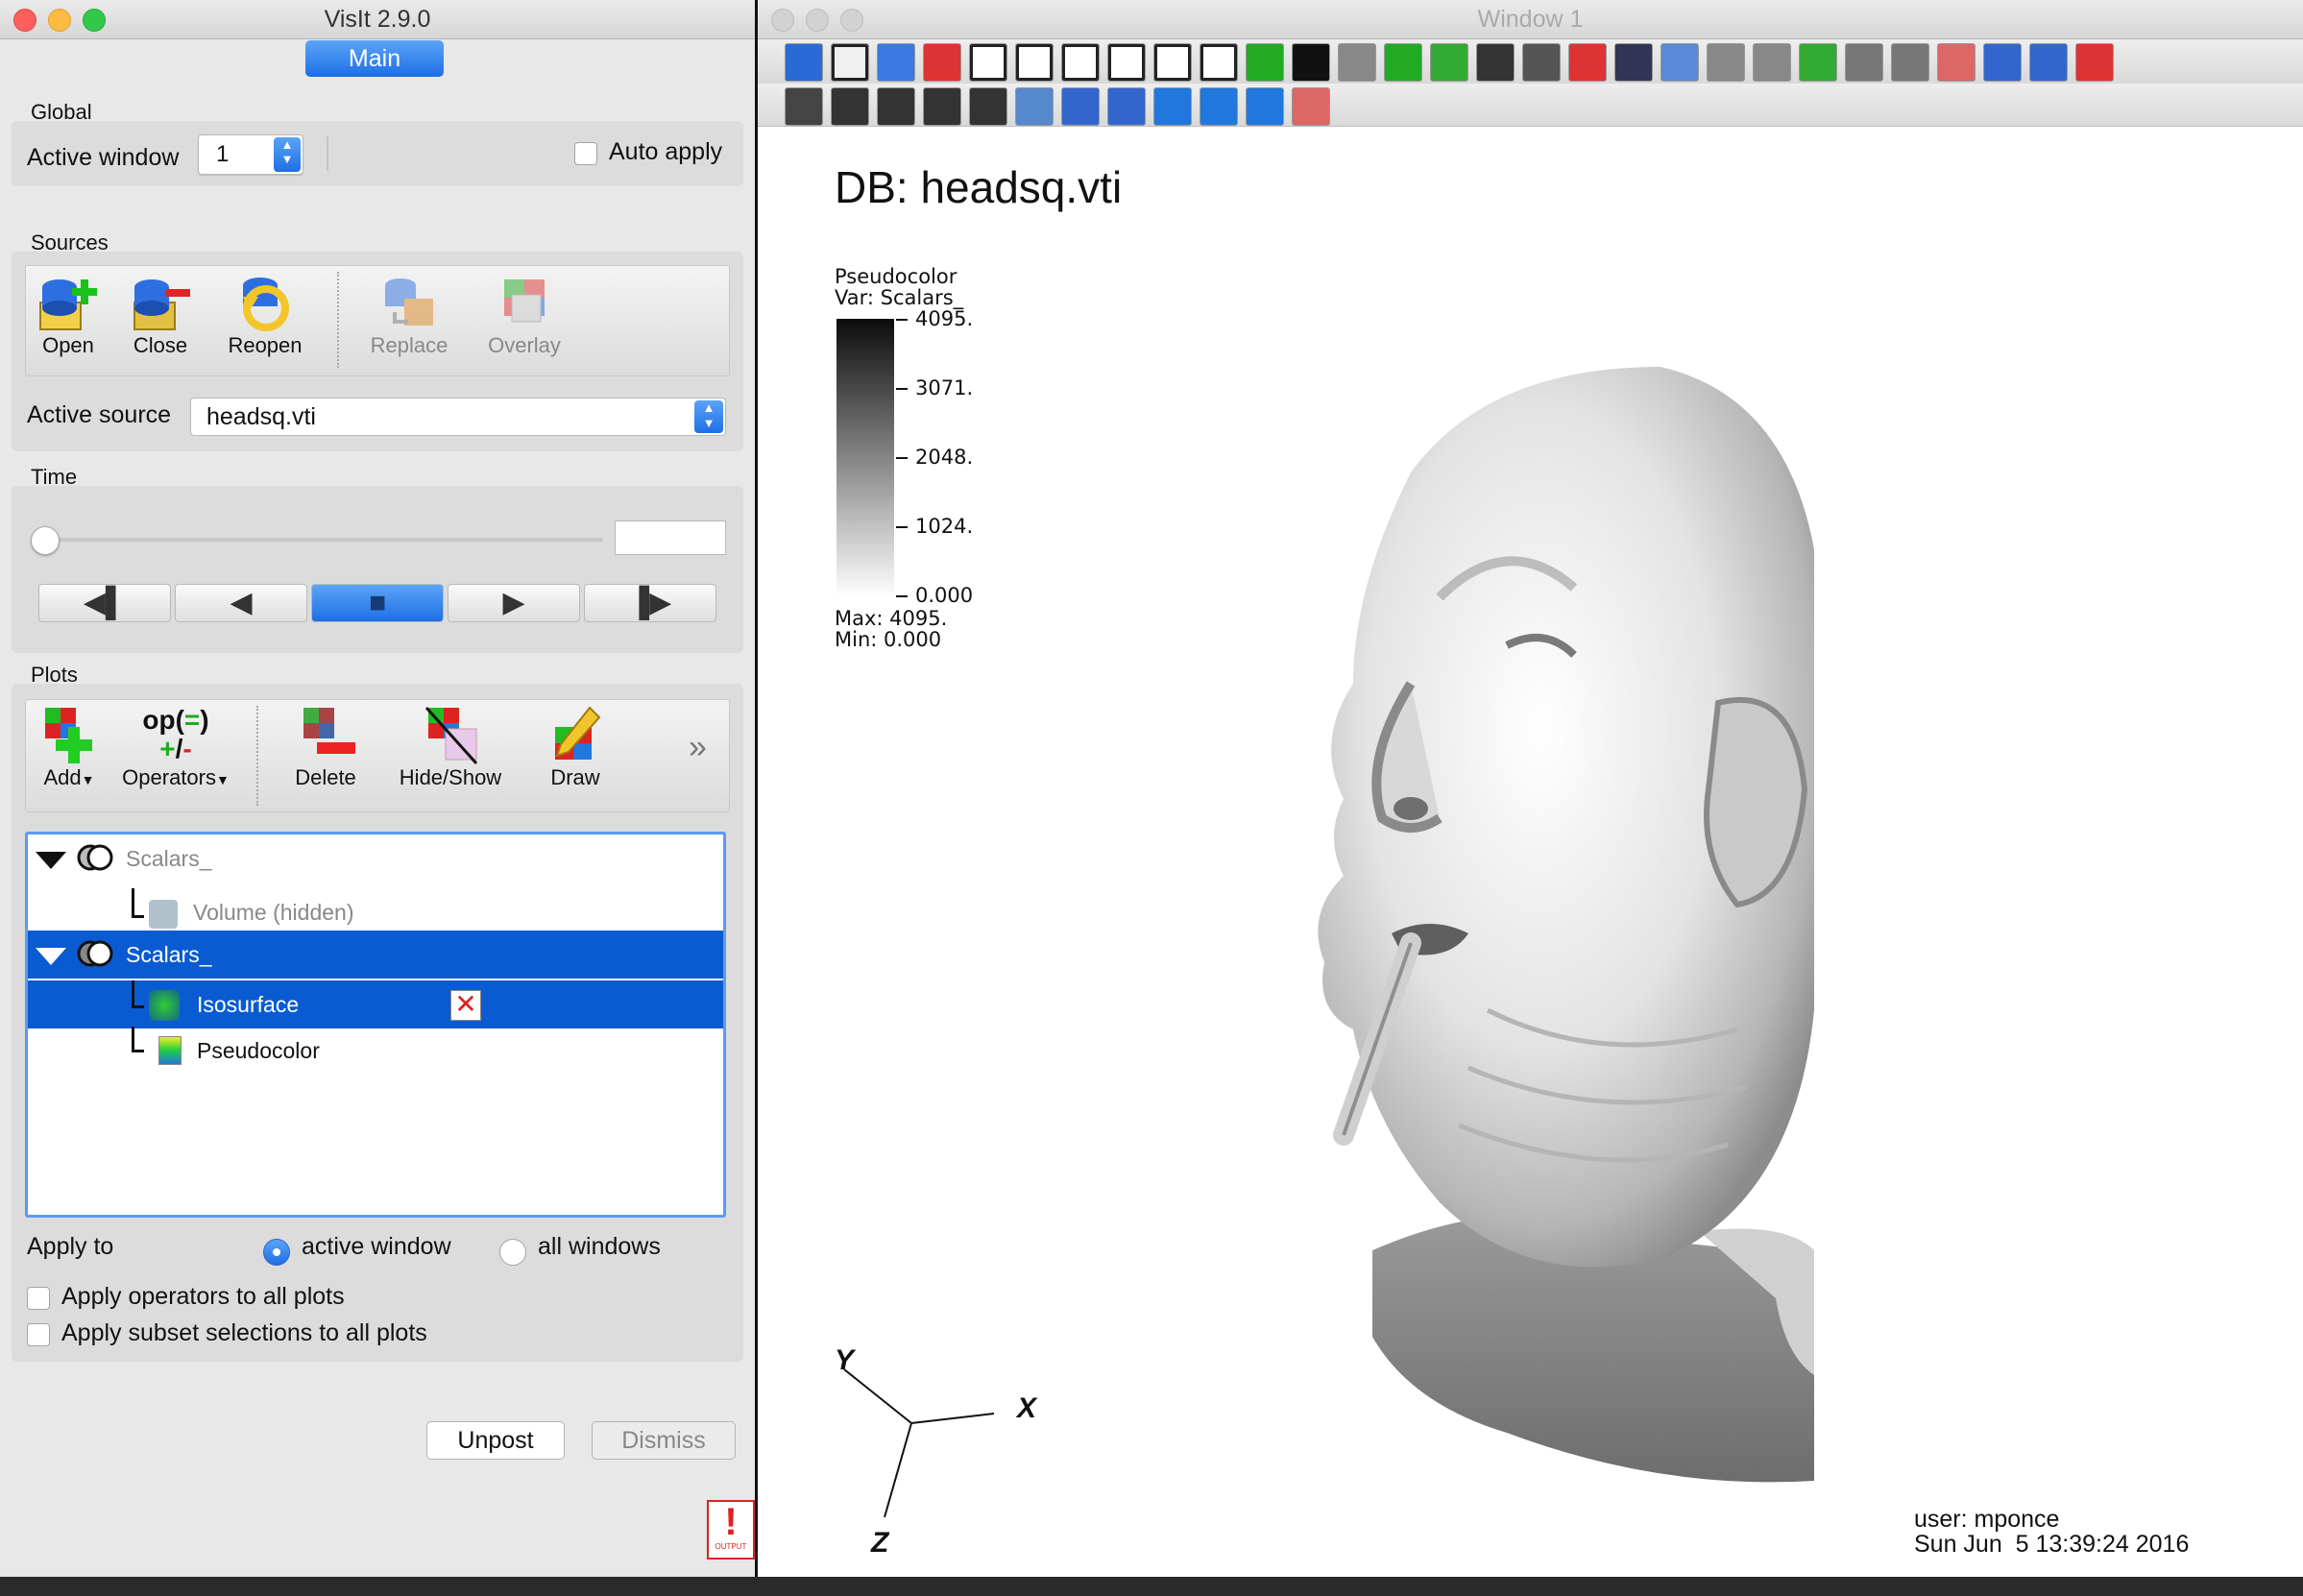  What do you see at coordinates (524, 316) in the screenshot?
I see `overlay-button: Overlay` at bounding box center [524, 316].